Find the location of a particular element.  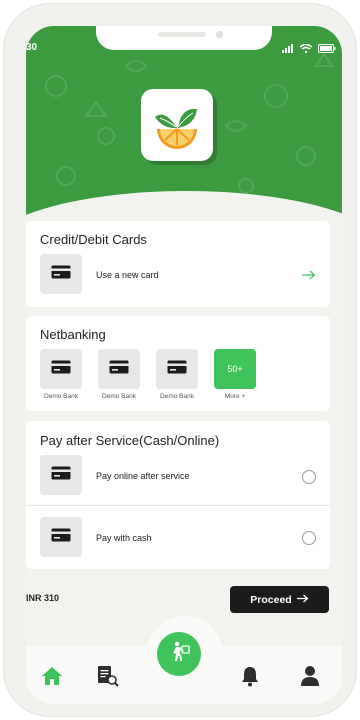

service-man-icon is located at coordinates (179, 654).